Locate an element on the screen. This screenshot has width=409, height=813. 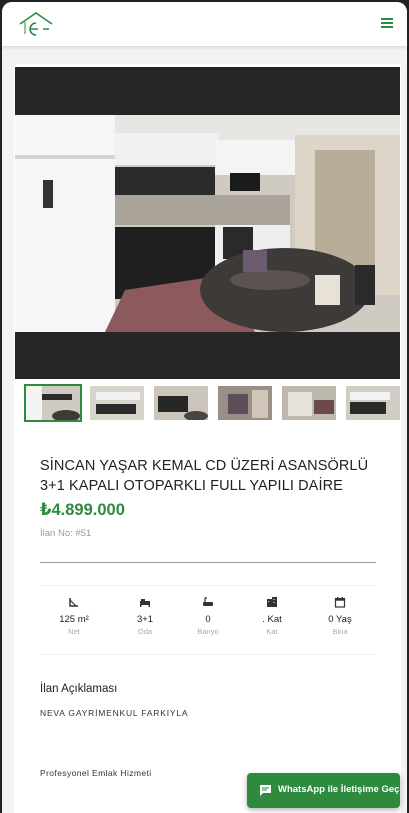
bed-icon is located at coordinates (145, 603).